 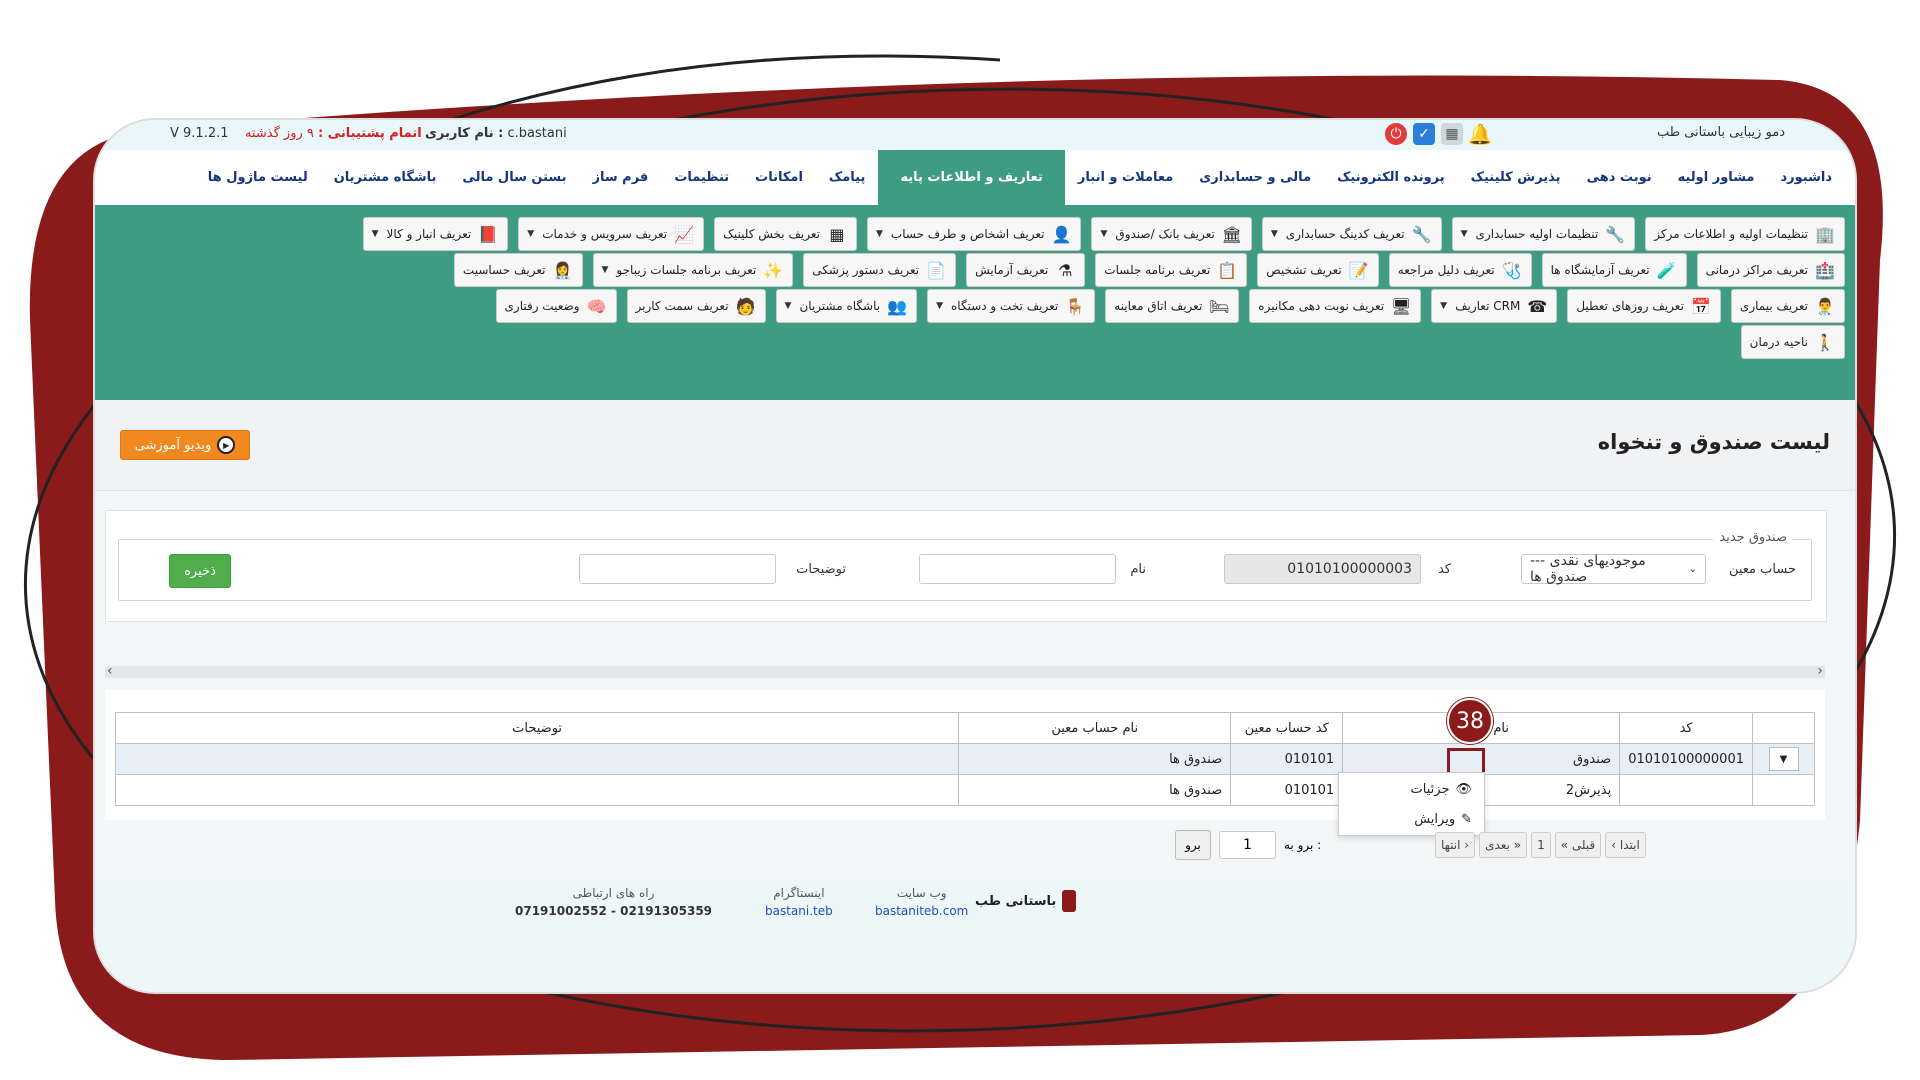 What do you see at coordinates (1716, 177) in the screenshot?
I see `menu-item: مشاور اولیه` at bounding box center [1716, 177].